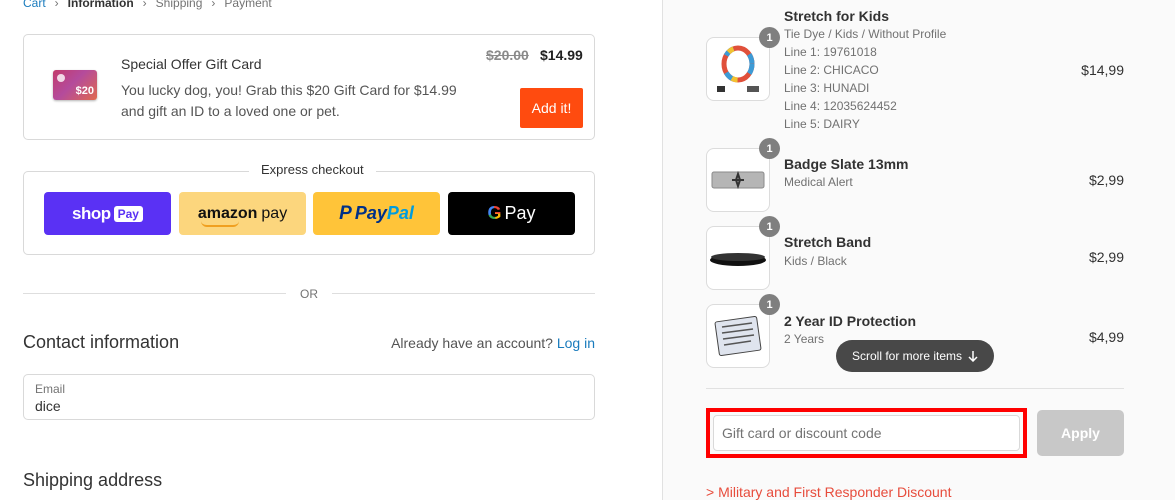  I want to click on breadcrumb-payment: Payment, so click(248, 5).